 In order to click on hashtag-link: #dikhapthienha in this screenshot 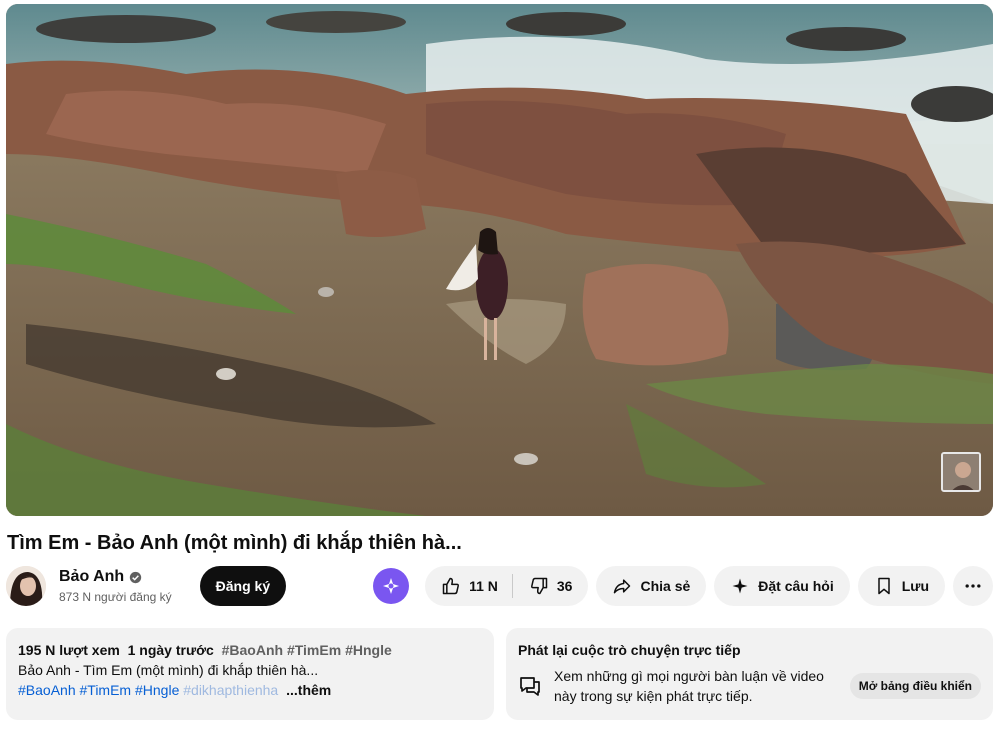, I will do `click(230, 690)`.